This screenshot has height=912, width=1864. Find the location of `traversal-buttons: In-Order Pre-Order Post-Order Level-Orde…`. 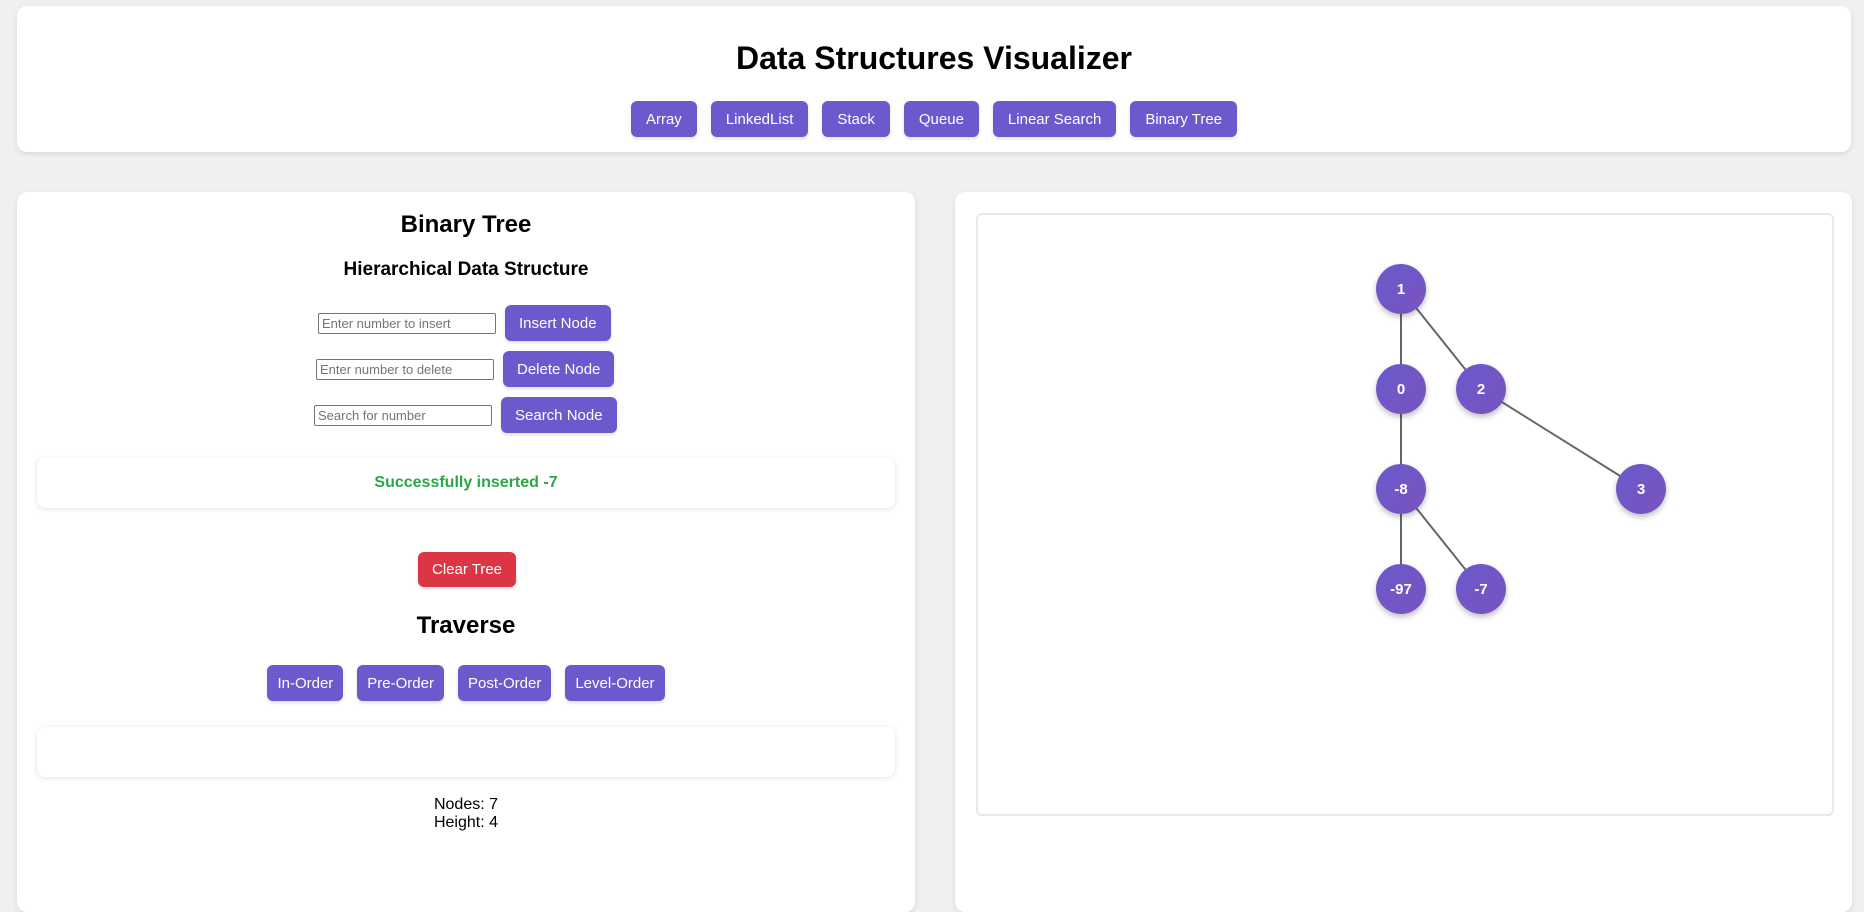

traversal-buttons: In-Order Pre-Order Post-Order Level-Orde… is located at coordinates (466, 683).